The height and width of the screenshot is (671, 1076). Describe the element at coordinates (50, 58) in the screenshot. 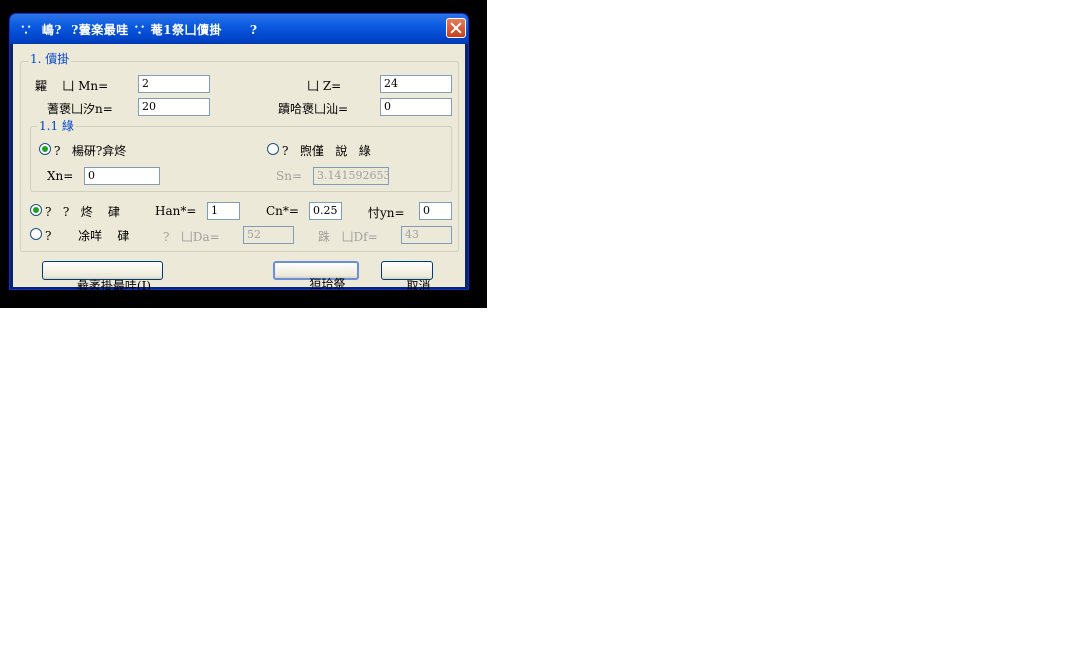

I see `group-parameters-legend: 1. 儥掛` at that location.